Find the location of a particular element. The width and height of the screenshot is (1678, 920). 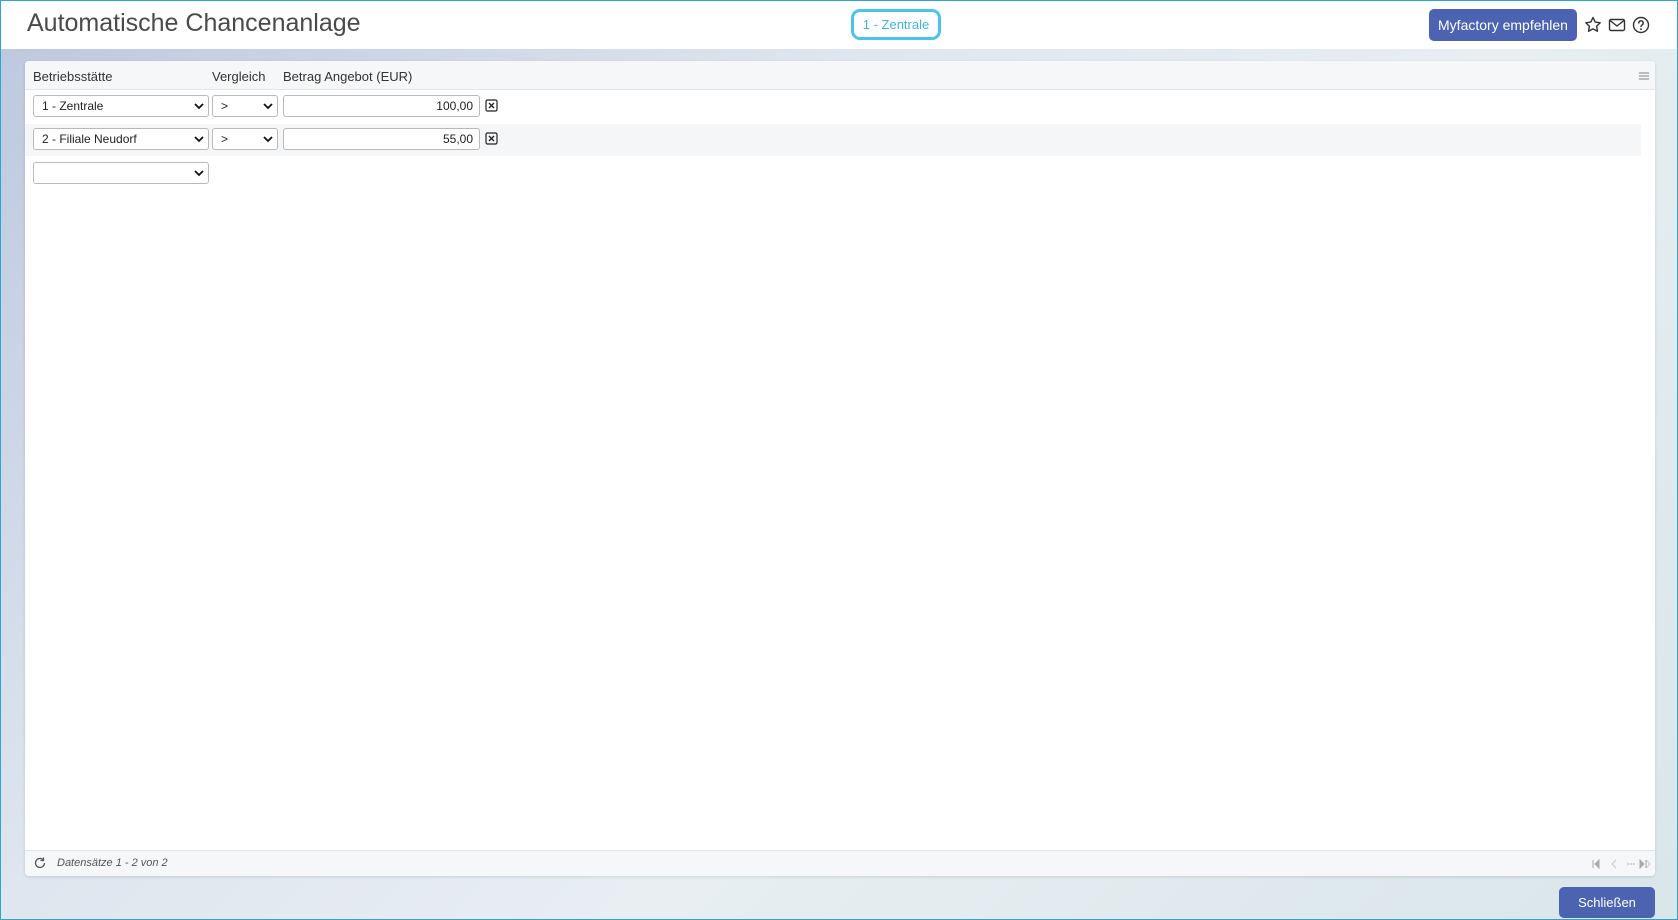

last-page-icon is located at coordinates (1643, 863).